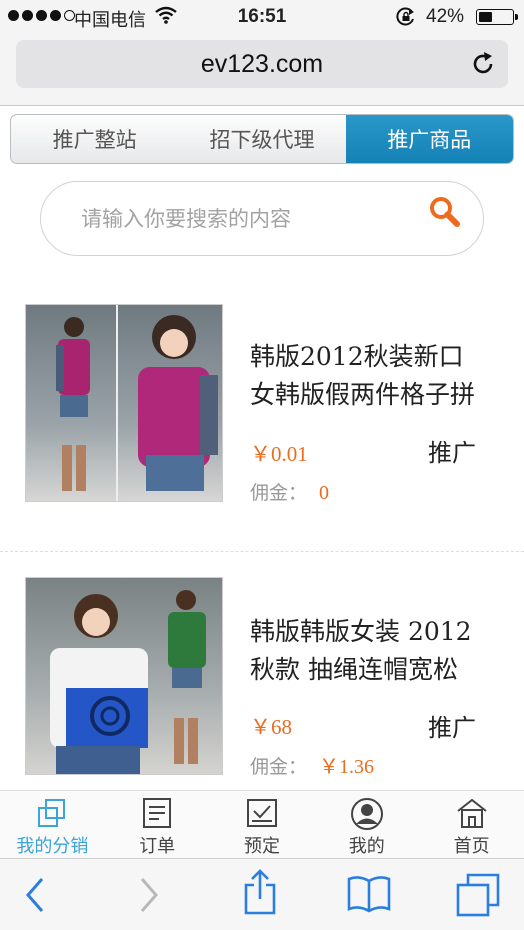 This screenshot has height=930, width=524. What do you see at coordinates (262, 815) in the screenshot?
I see `reserve-icon` at bounding box center [262, 815].